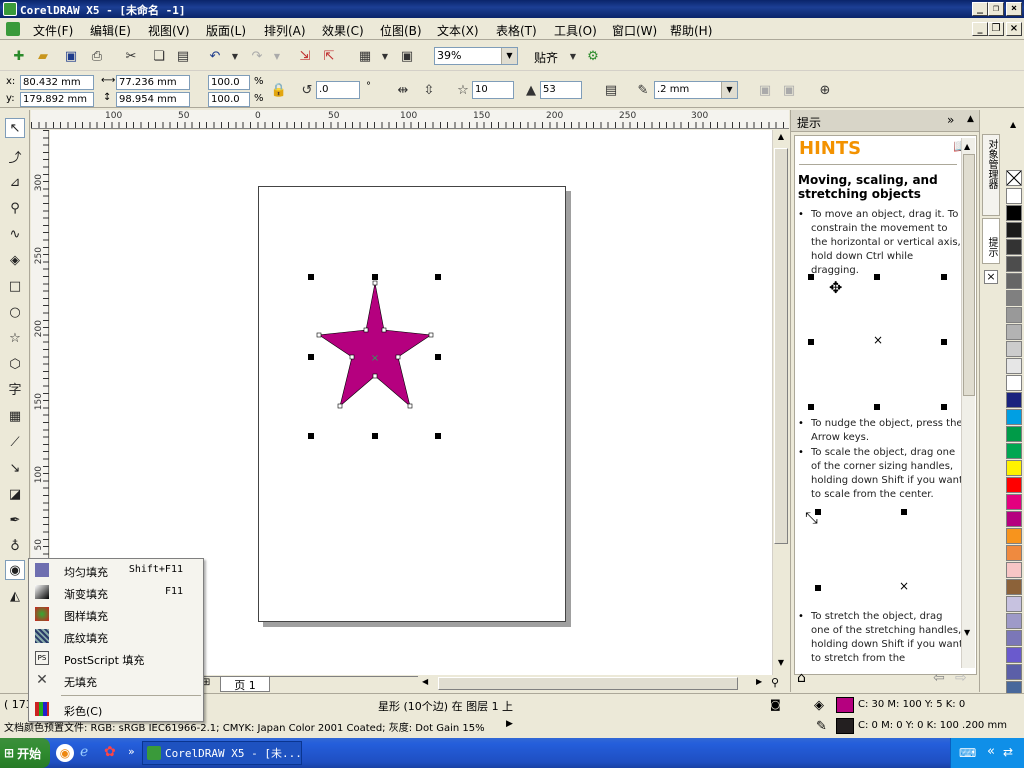 The height and width of the screenshot is (768, 1024). What do you see at coordinates (57, 99) in the screenshot?
I see `y-position-field: 179.892 mm` at bounding box center [57, 99].